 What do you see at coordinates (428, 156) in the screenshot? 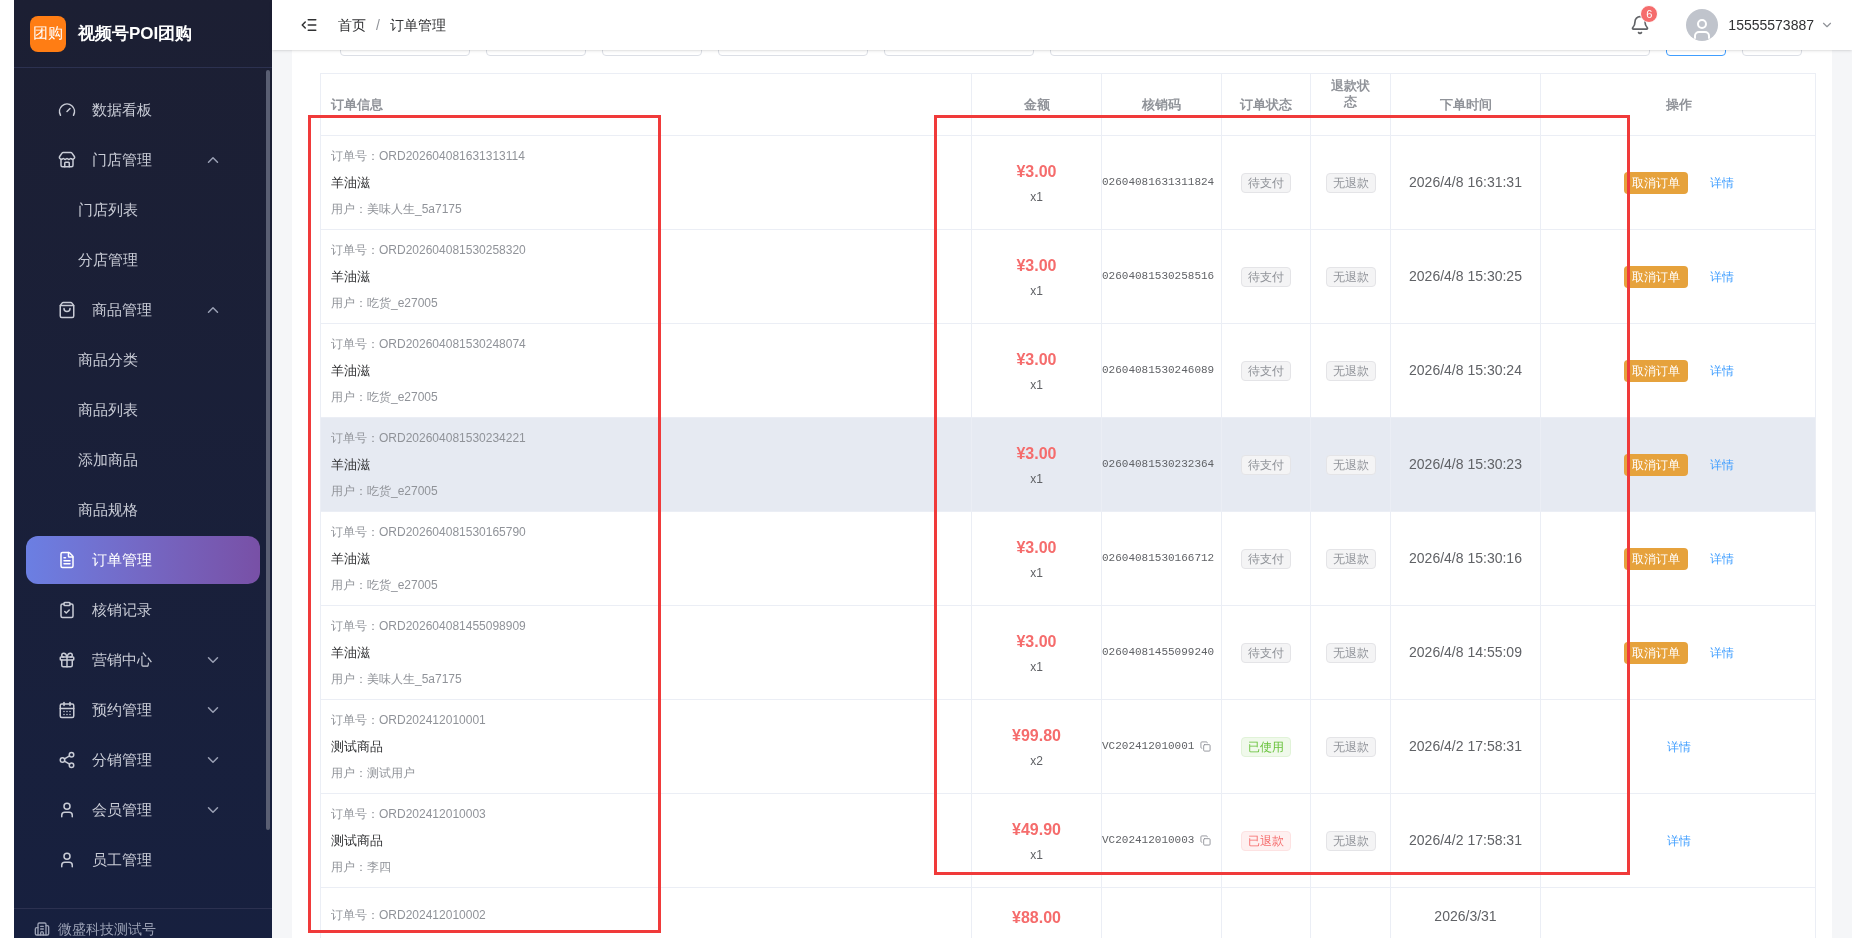
I see `order-number: 订单号：ORD202604081631313114` at bounding box center [428, 156].